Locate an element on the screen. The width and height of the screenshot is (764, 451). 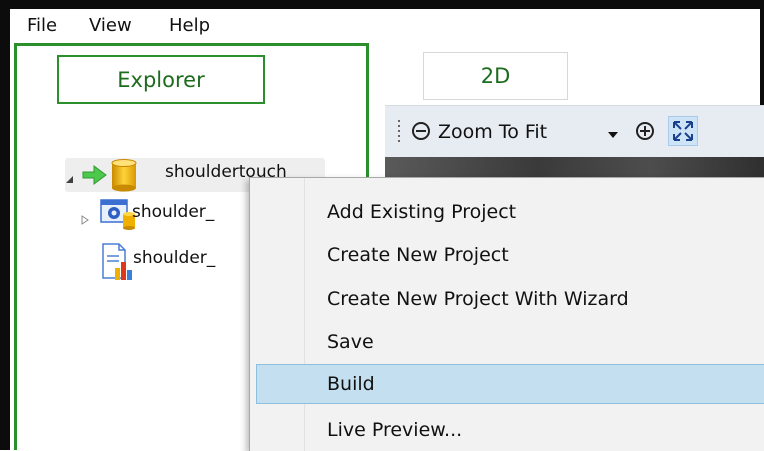
toolbar-grip is located at coordinates (399, 131).